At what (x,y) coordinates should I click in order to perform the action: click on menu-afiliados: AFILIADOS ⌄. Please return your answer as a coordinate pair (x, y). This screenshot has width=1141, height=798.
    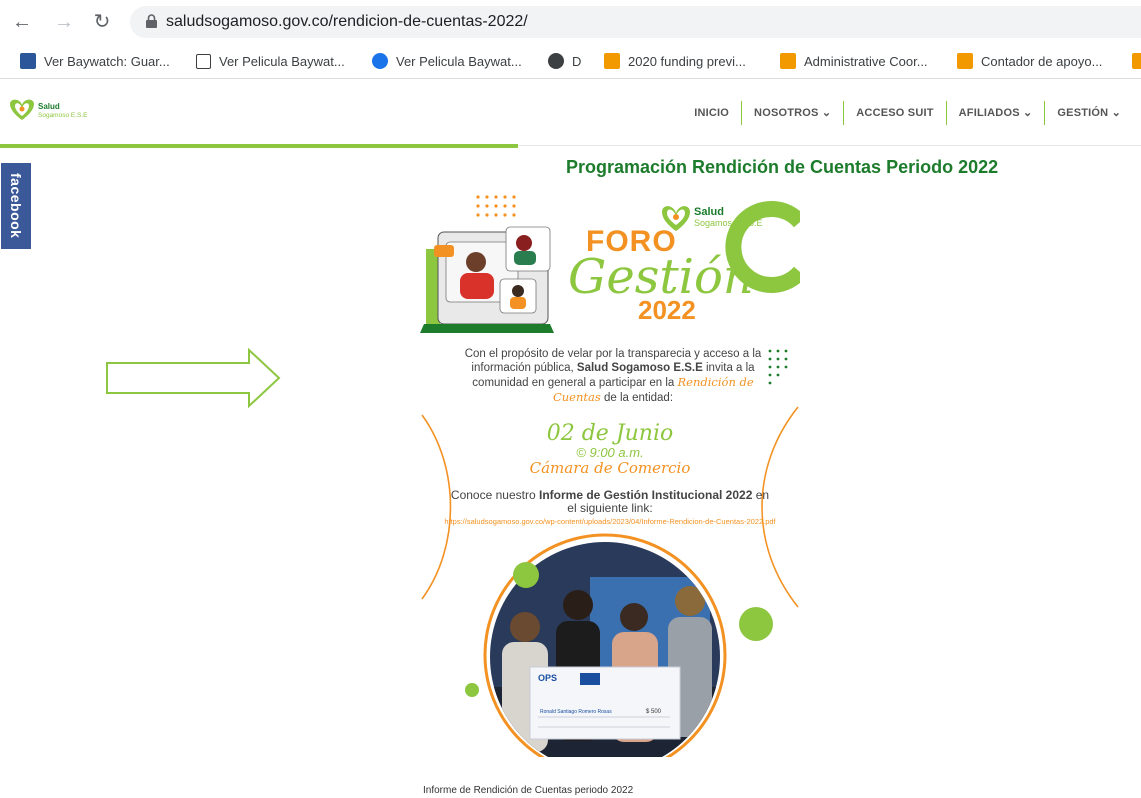
    Looking at the image, I should click on (996, 113).